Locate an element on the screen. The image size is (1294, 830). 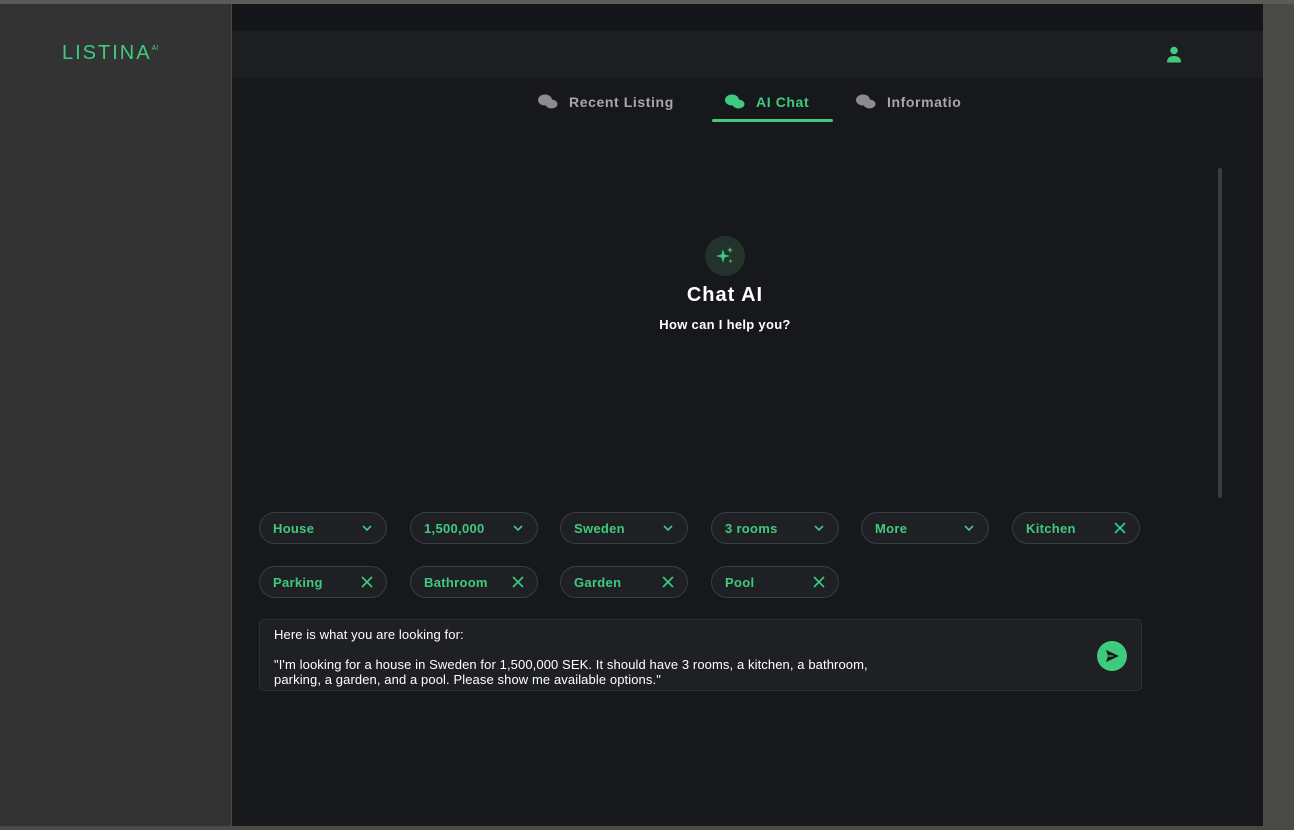
filter-dropdown-more: More is located at coordinates (925, 528).